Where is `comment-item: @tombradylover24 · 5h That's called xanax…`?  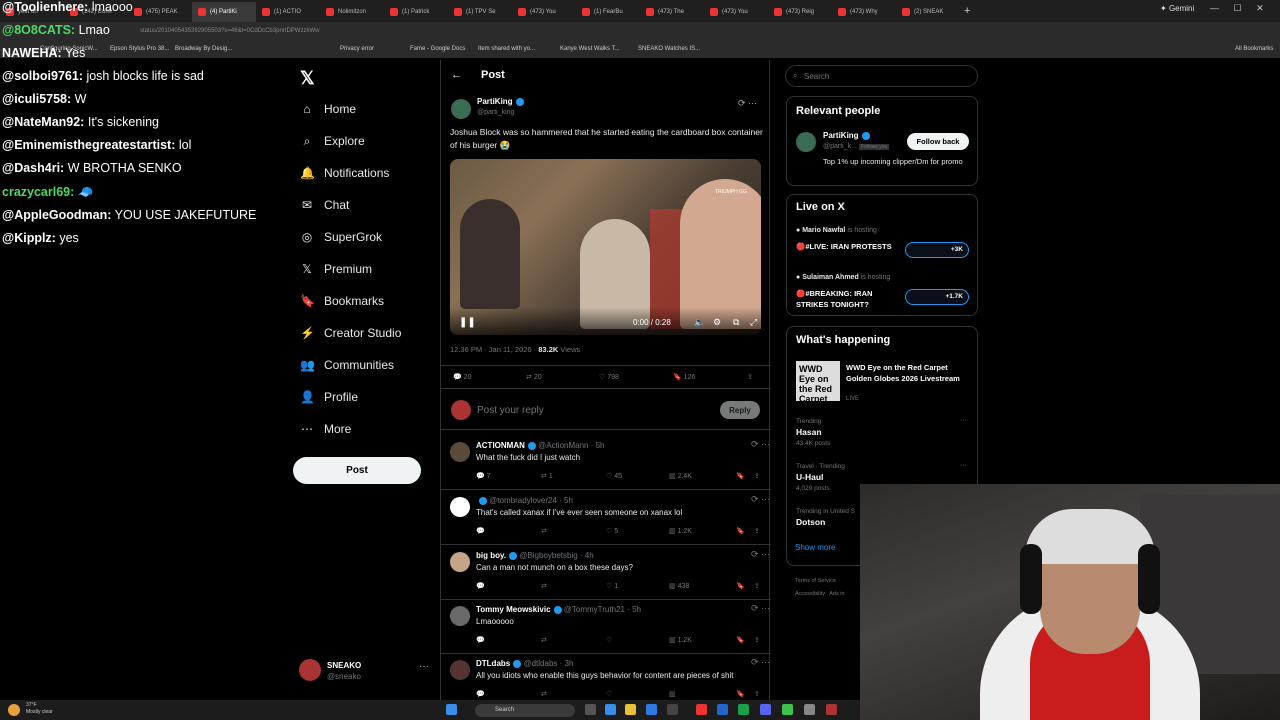 comment-item: @tombradylover24 · 5h That's called xanax… is located at coordinates (606, 518).